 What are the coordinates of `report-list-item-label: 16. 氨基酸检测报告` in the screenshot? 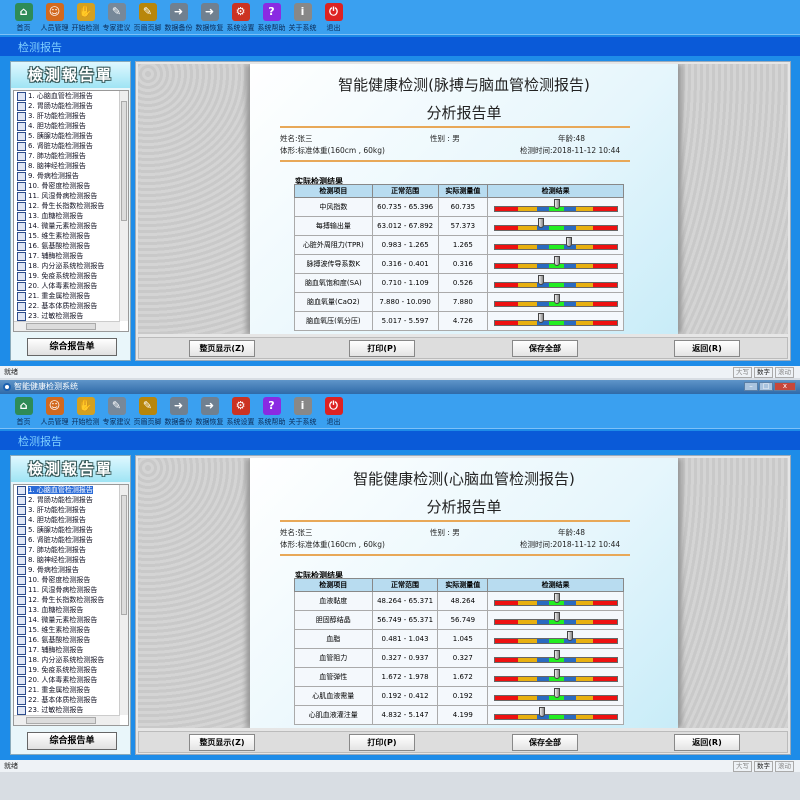 It's located at (59, 640).